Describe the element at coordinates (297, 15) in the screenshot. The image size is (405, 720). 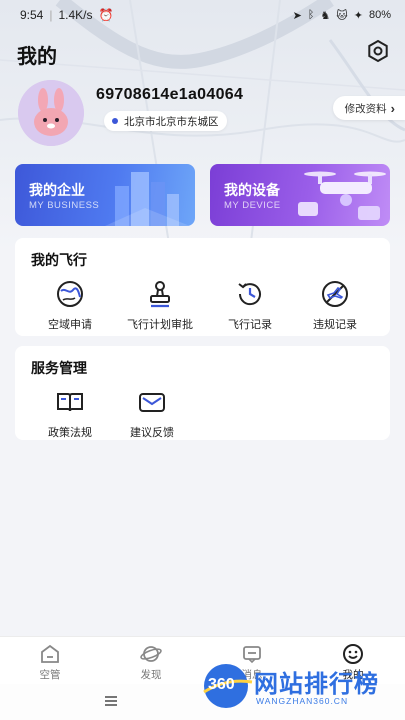
I see `location-arrow-icon: ➤` at that location.